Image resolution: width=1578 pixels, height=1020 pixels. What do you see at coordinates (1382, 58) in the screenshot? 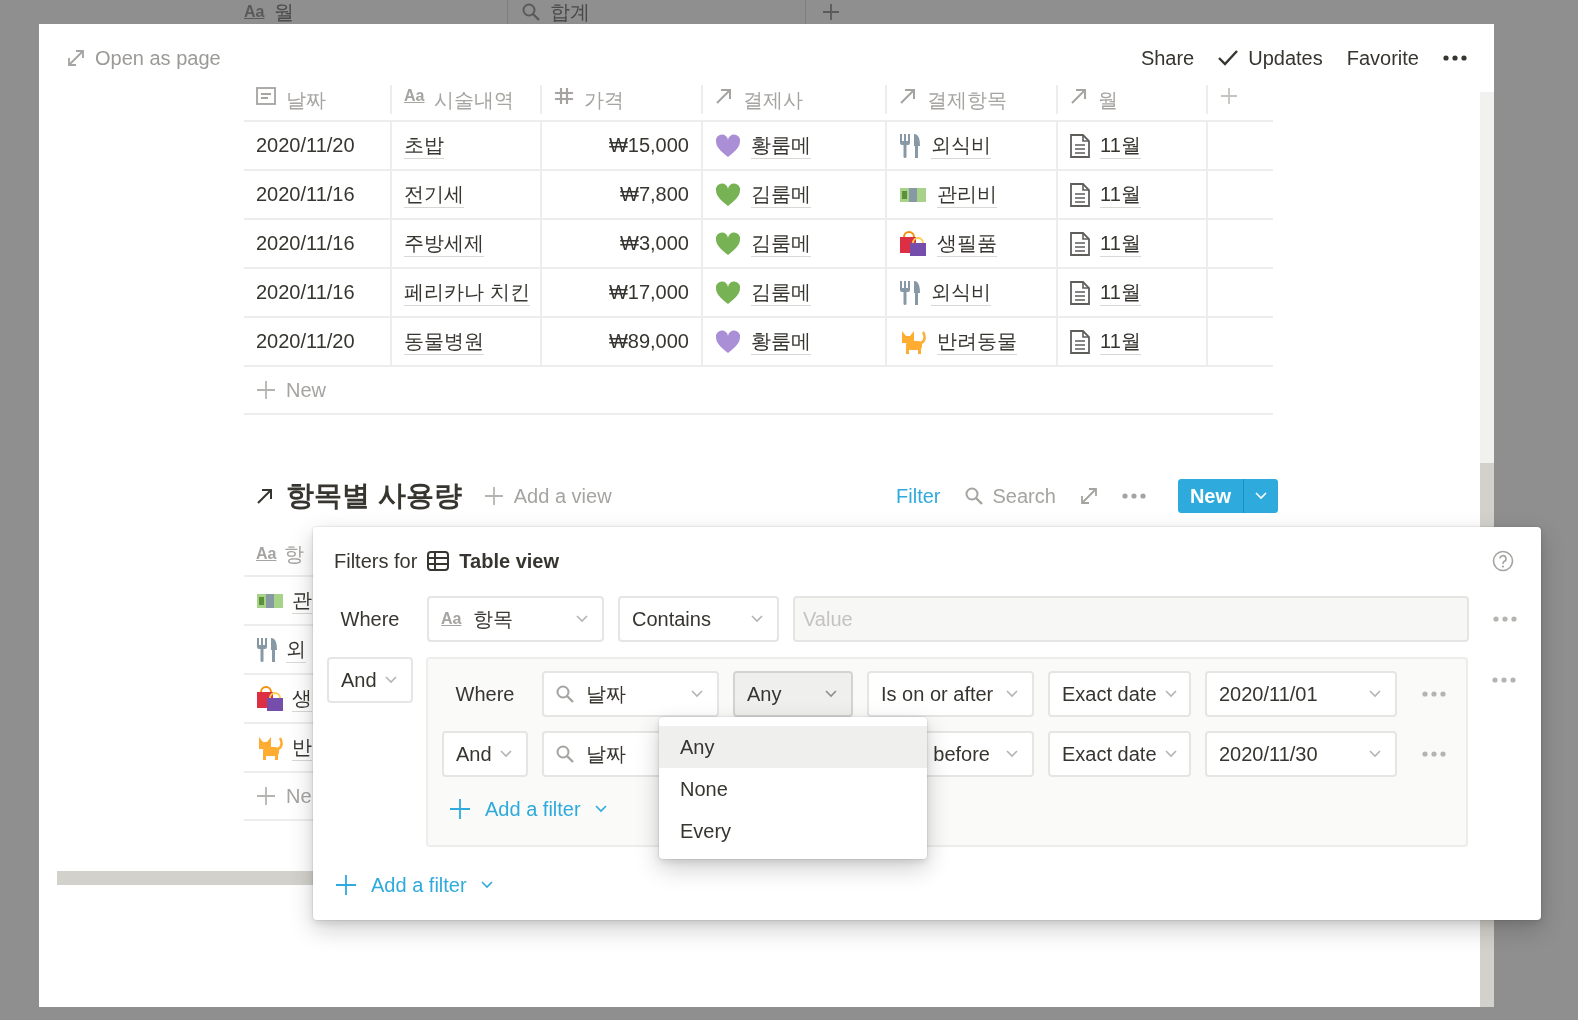
I see `action-button: Favorite` at bounding box center [1382, 58].